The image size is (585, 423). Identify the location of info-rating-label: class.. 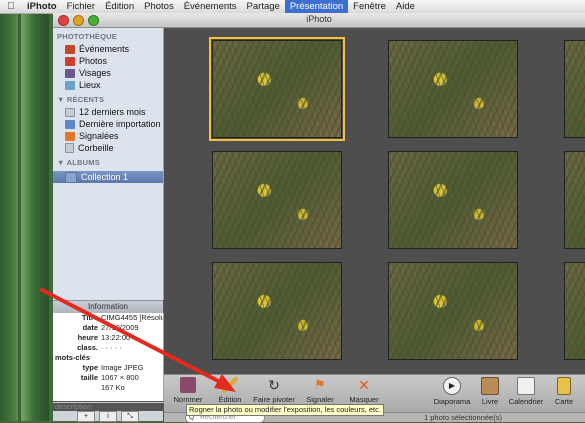
(87, 347).